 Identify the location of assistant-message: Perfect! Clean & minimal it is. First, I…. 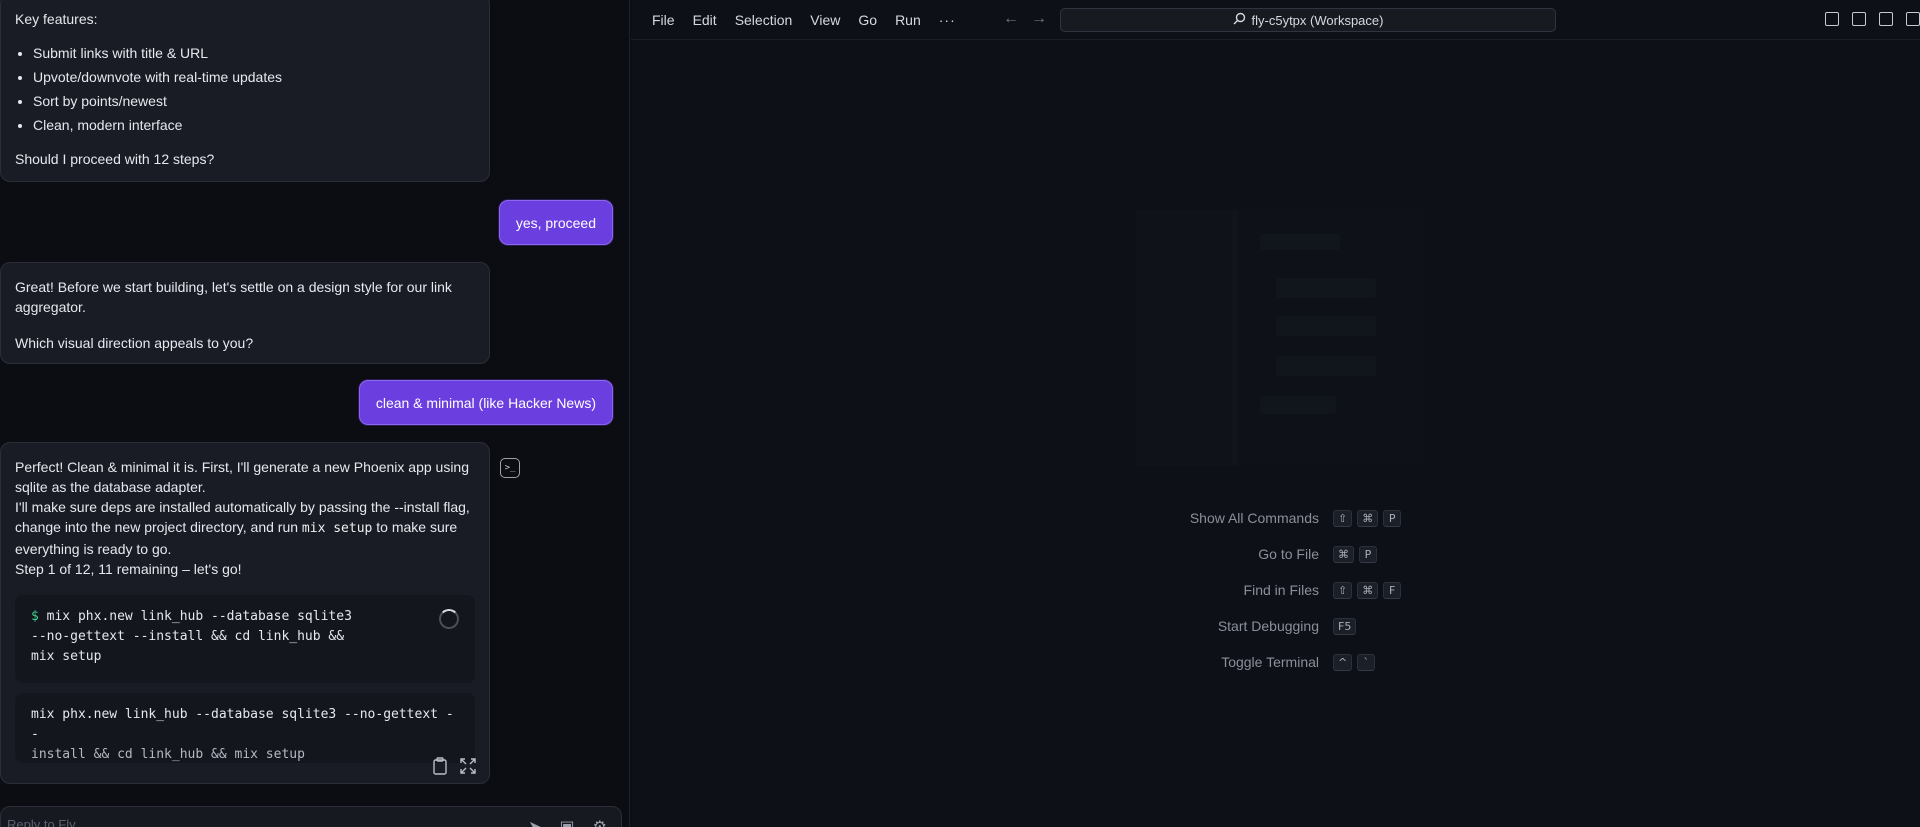
(245, 613).